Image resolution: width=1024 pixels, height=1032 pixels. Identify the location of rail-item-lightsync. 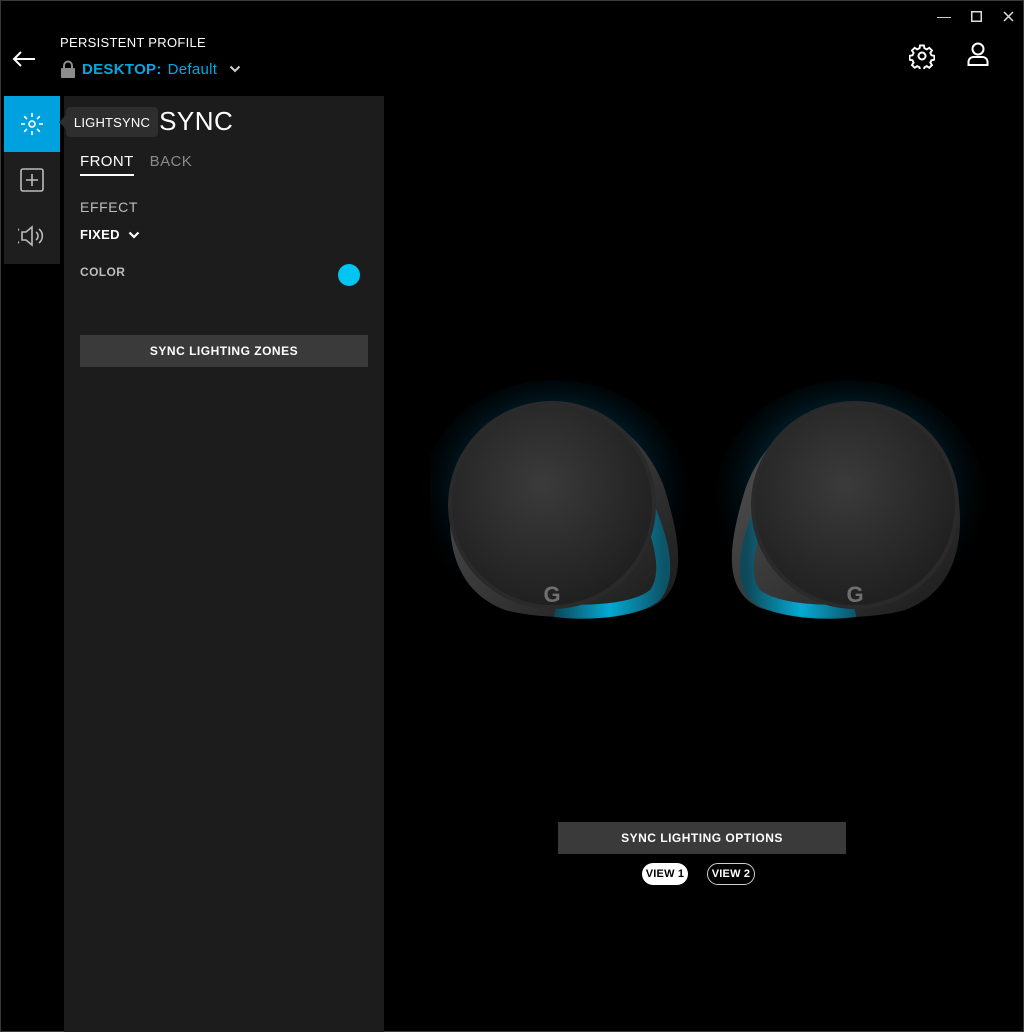
(32, 124).